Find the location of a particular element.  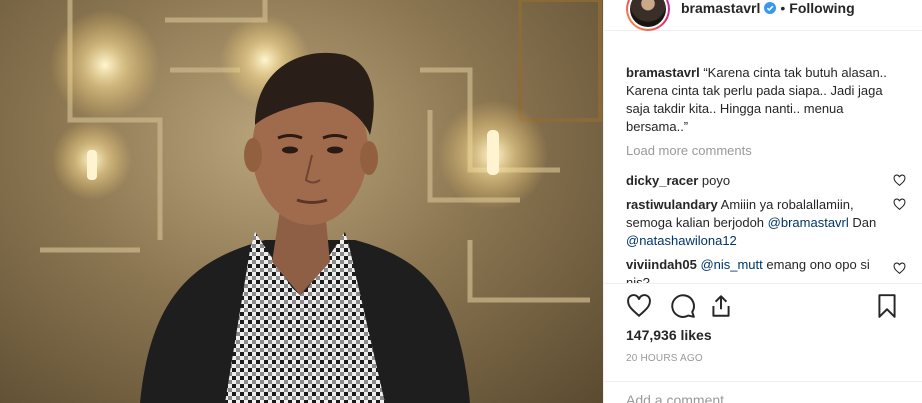

header-username: bramastavrl is located at coordinates (720, 8).